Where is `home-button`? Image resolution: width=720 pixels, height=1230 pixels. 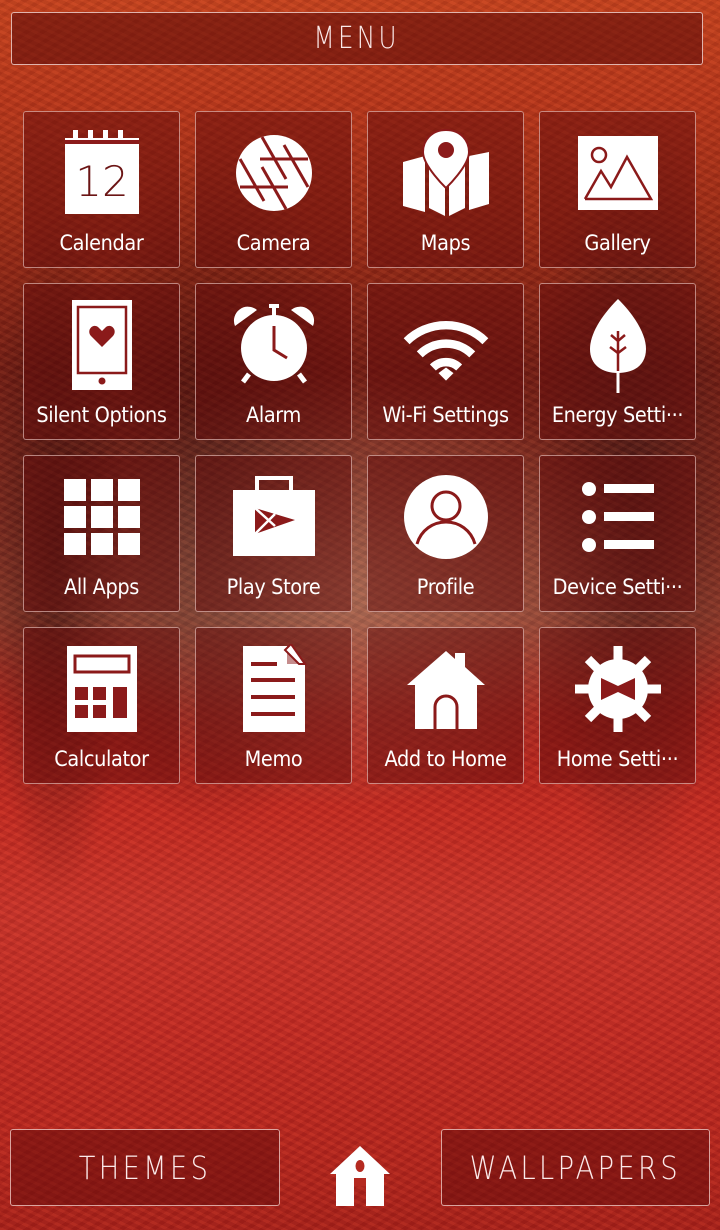
home-button is located at coordinates (360, 1175).